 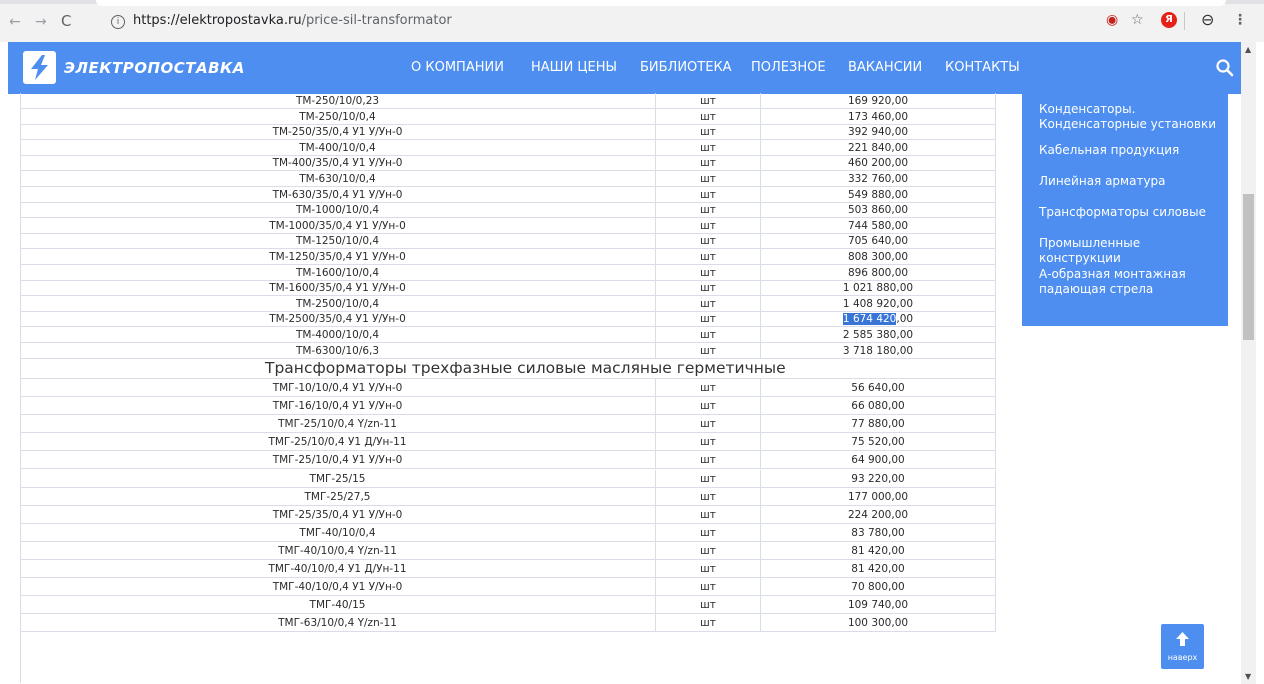 What do you see at coordinates (1129, 181) in the screenshot?
I see `sidebar-item-line-fittings: Линейная арматура` at bounding box center [1129, 181].